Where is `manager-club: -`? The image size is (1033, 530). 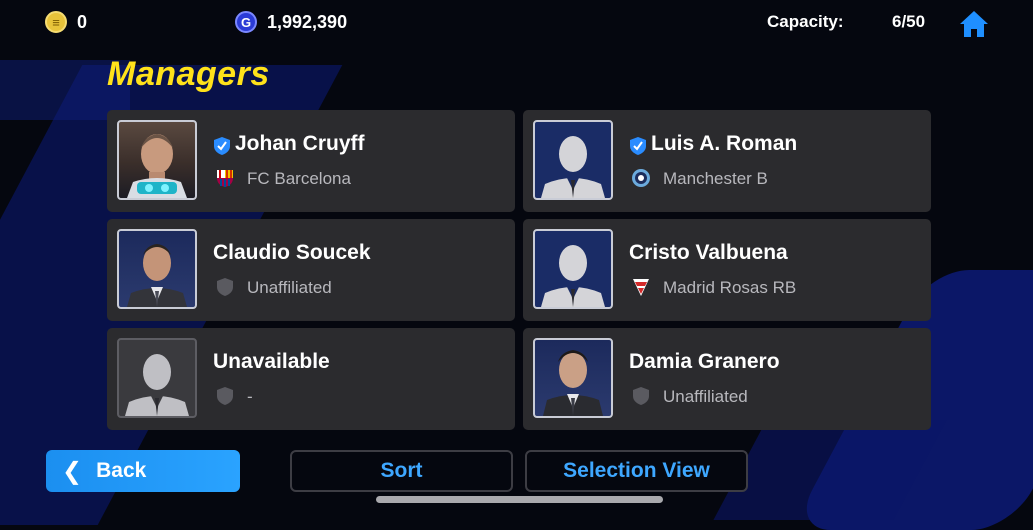
manager-club: - is located at coordinates (250, 396).